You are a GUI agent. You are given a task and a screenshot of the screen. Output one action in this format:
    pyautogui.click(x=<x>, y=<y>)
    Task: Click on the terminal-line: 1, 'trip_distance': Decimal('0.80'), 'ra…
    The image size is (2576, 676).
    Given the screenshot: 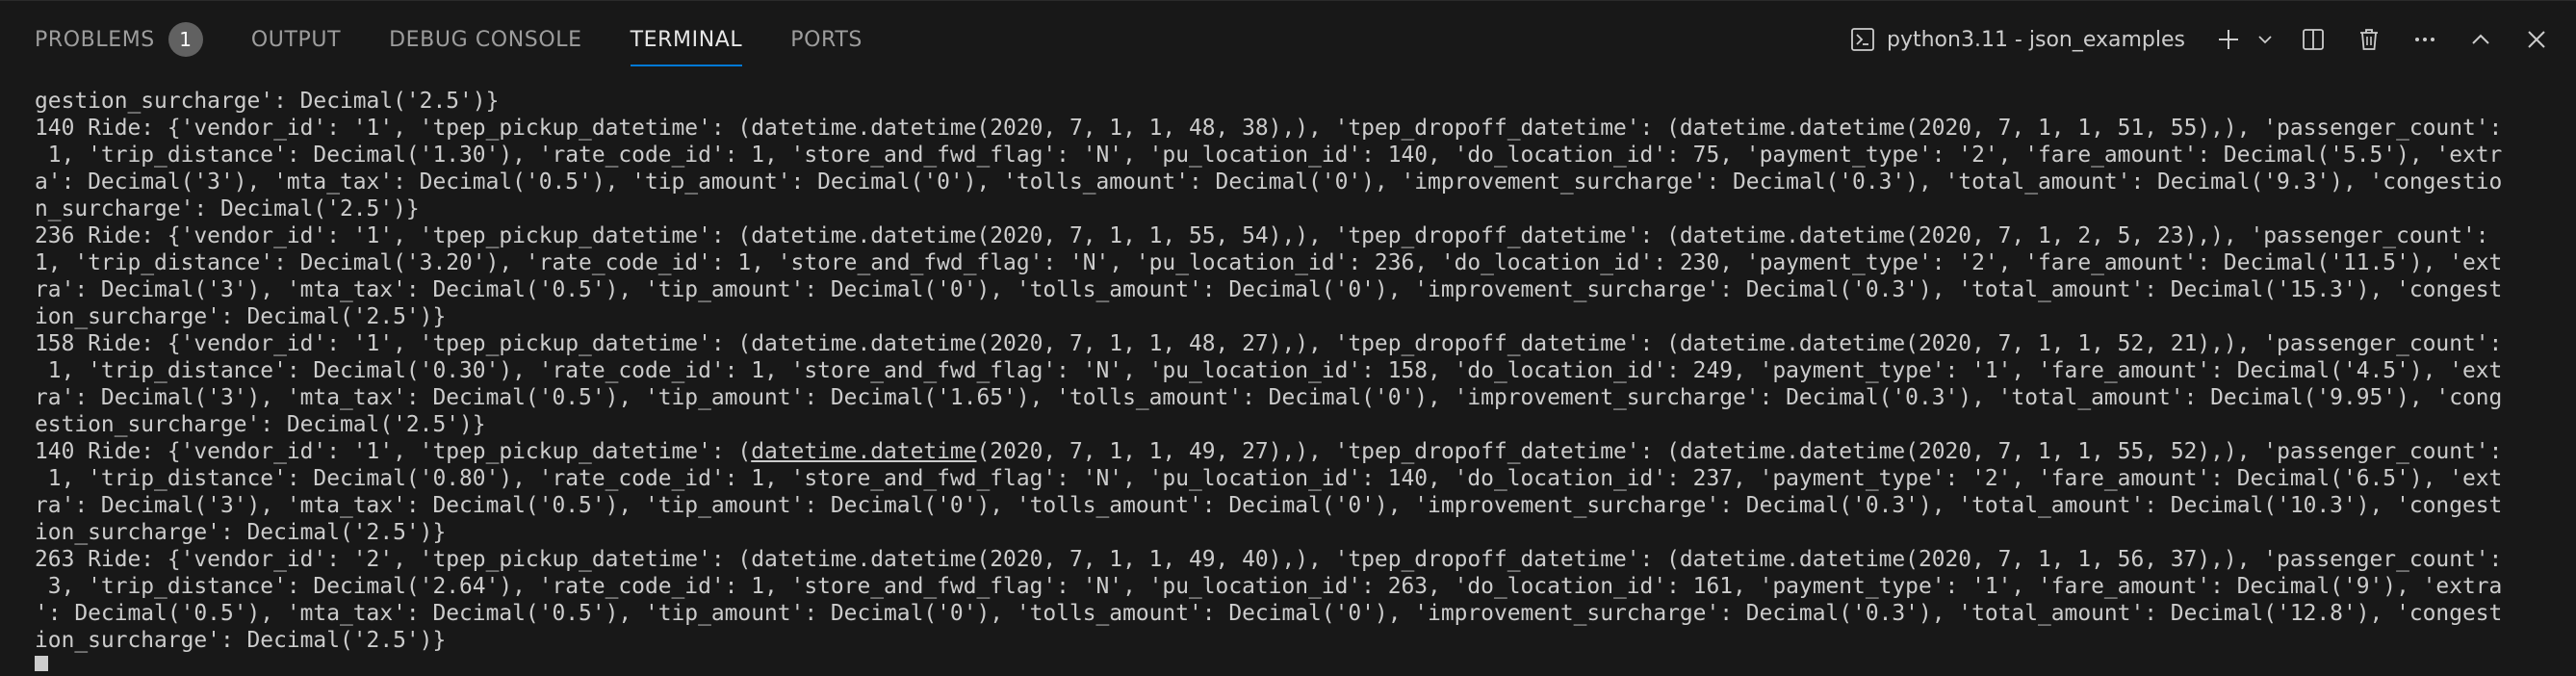 What is the action you would take?
    pyautogui.click(x=1269, y=478)
    